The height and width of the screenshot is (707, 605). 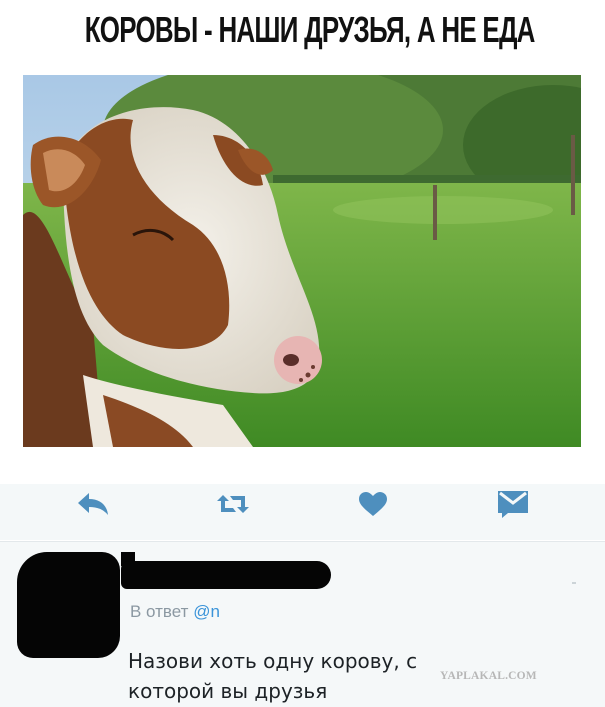 I want to click on direct-message-icon, so click(x=513, y=504).